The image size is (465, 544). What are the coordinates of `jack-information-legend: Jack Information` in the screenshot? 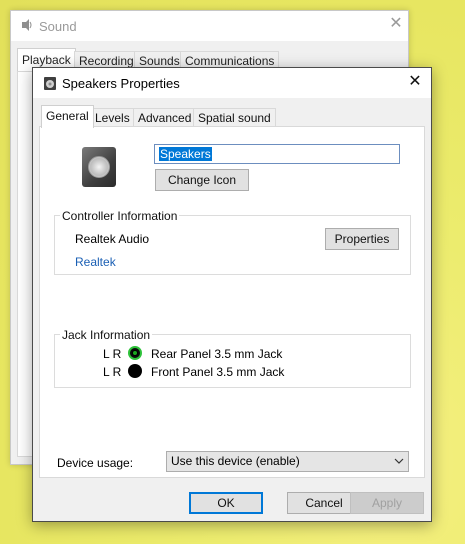 It's located at (106, 335).